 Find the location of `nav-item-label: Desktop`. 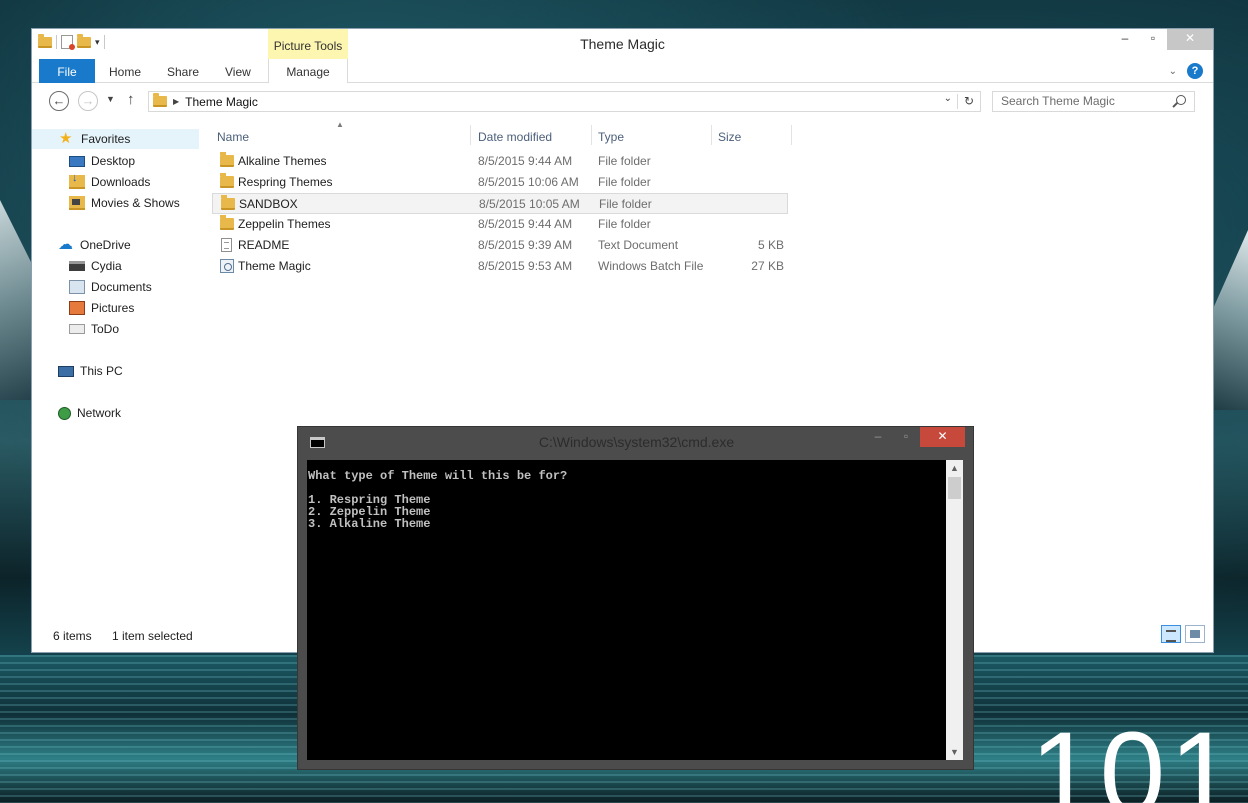

nav-item-label: Desktop is located at coordinates (113, 161).